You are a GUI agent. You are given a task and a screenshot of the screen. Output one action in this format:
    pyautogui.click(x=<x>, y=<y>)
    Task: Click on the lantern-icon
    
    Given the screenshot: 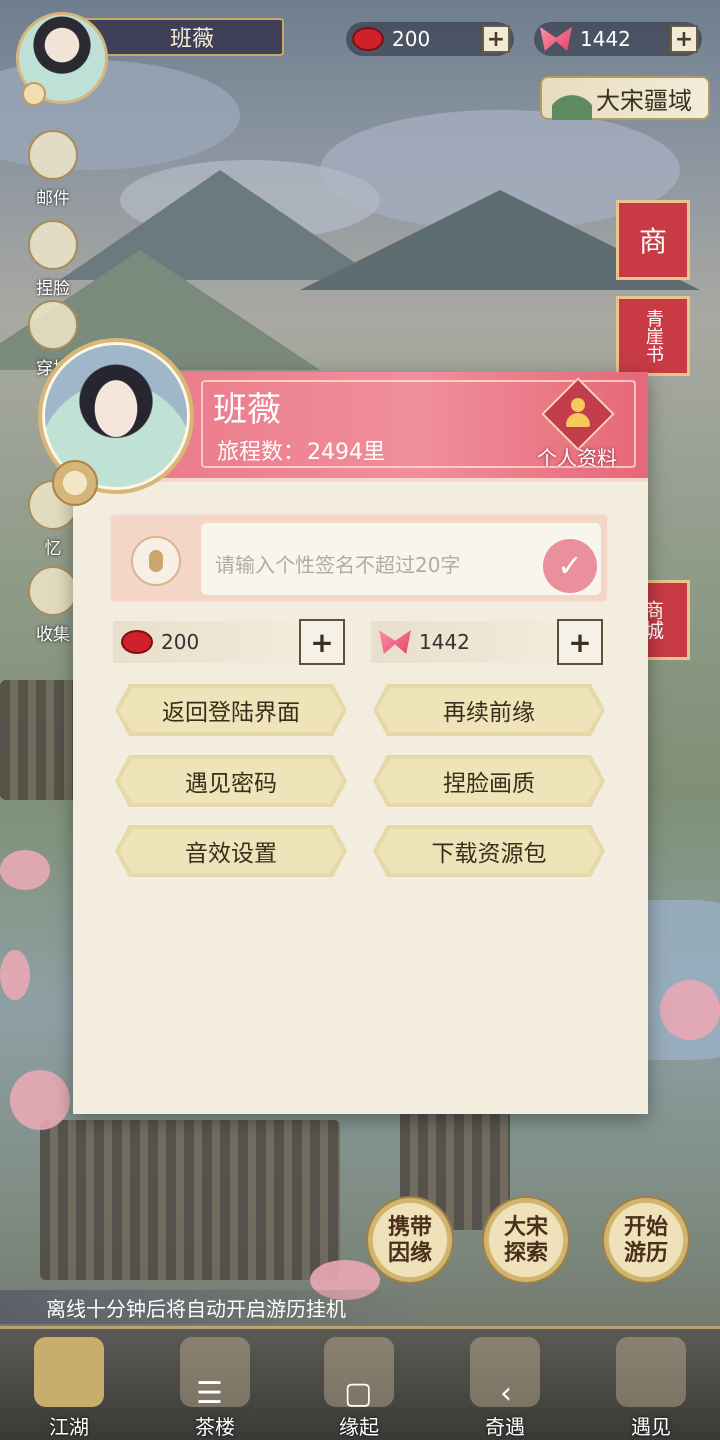 What is the action you would take?
    pyautogui.click(x=651, y=1372)
    